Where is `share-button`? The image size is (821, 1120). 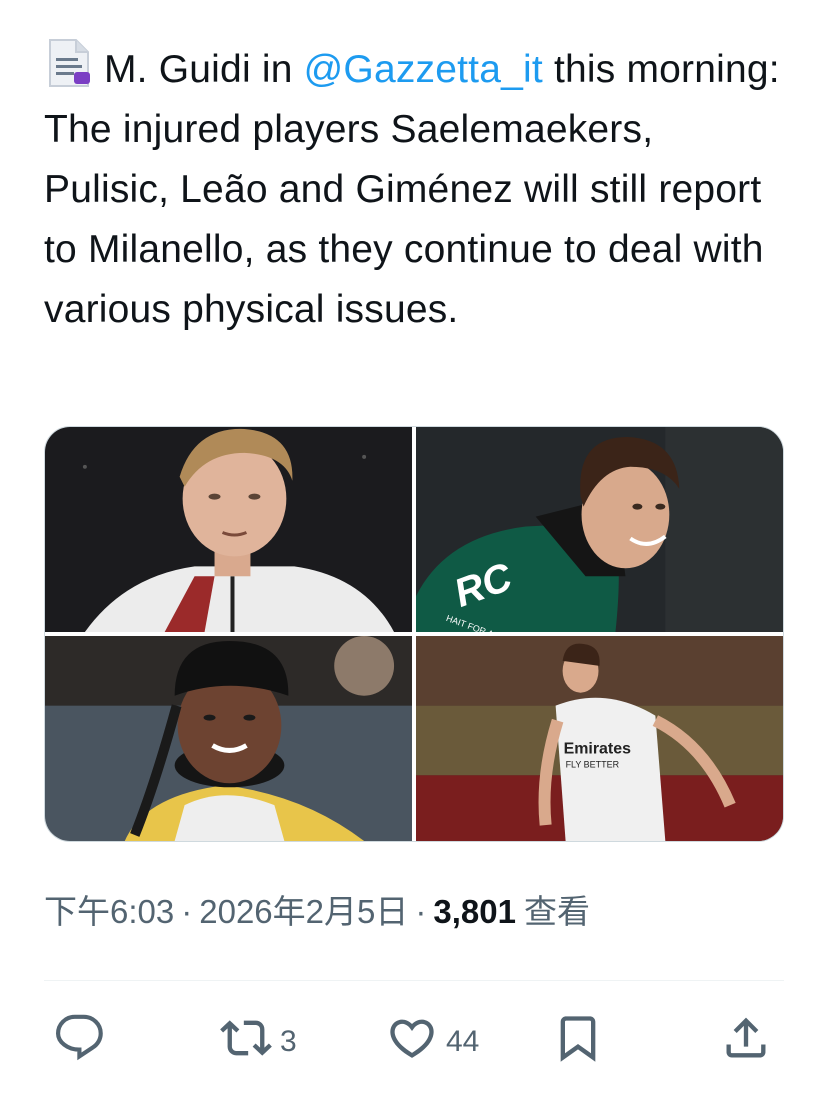 share-button is located at coordinates (746, 1042).